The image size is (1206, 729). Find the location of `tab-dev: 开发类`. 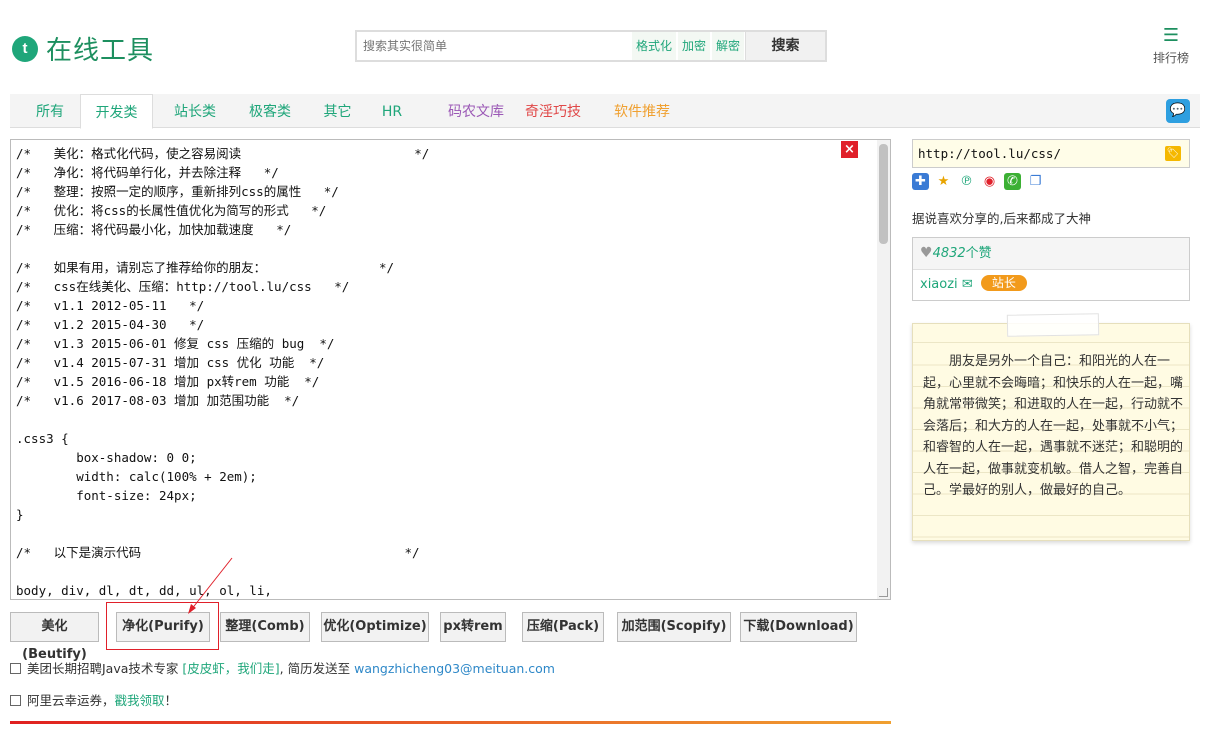

tab-dev: 开发类 is located at coordinates (116, 111).